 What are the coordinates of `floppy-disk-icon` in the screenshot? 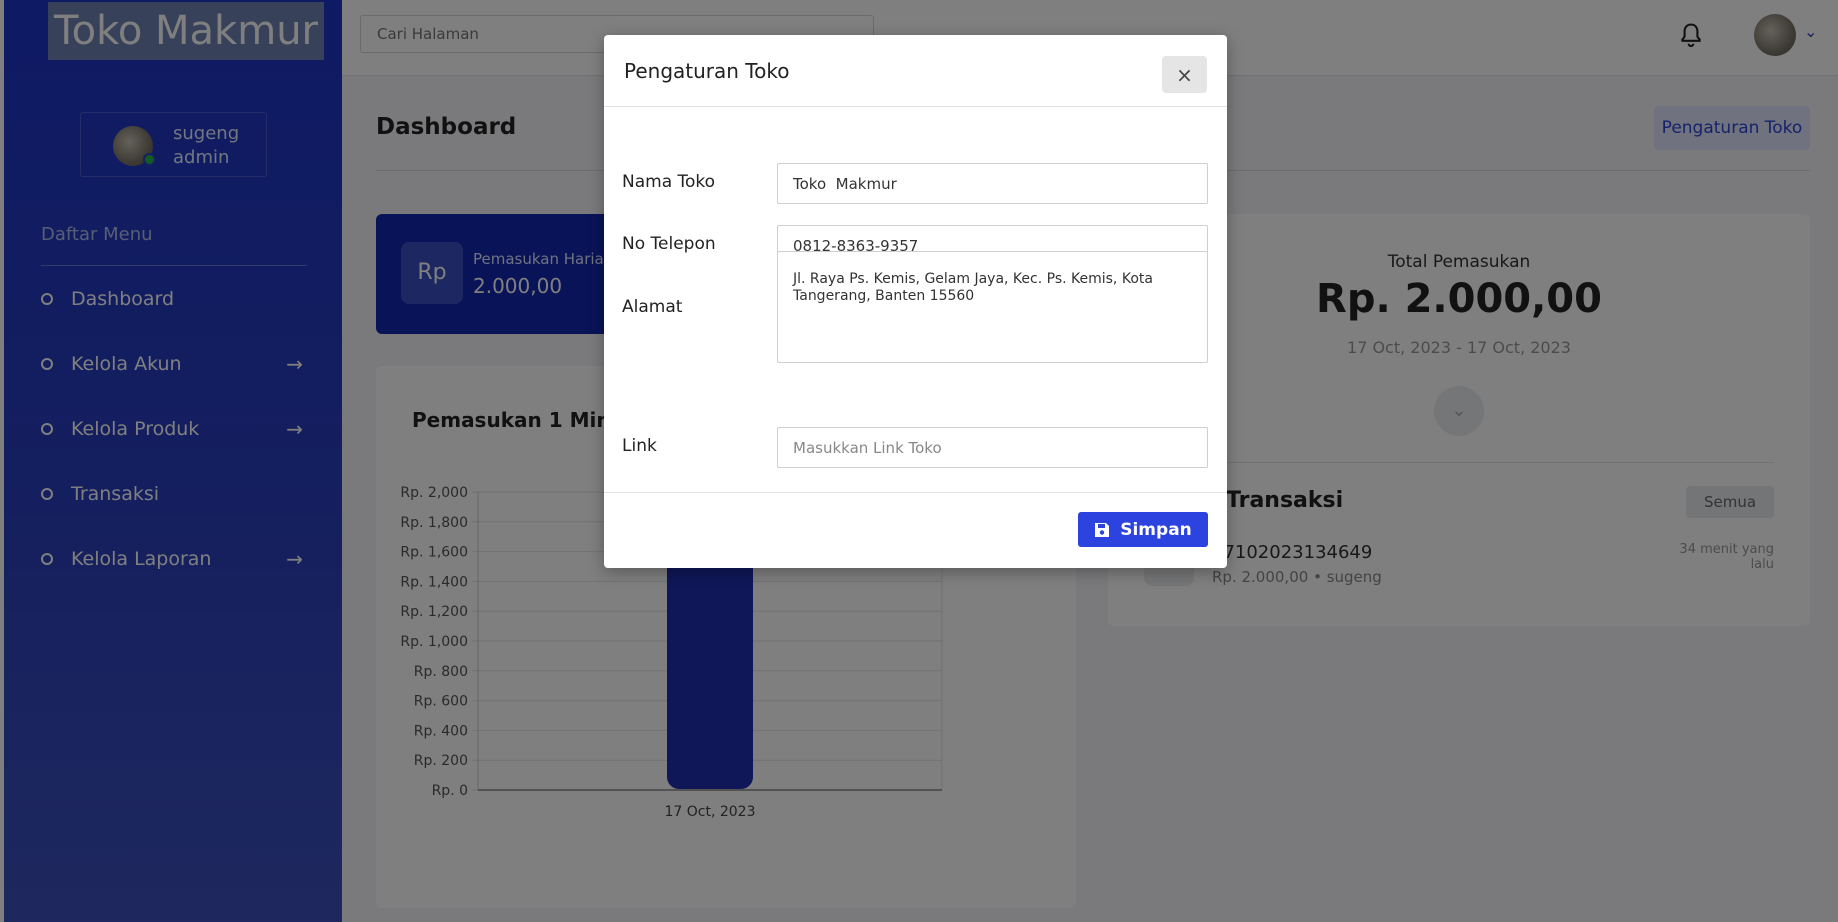 It's located at (1102, 529).